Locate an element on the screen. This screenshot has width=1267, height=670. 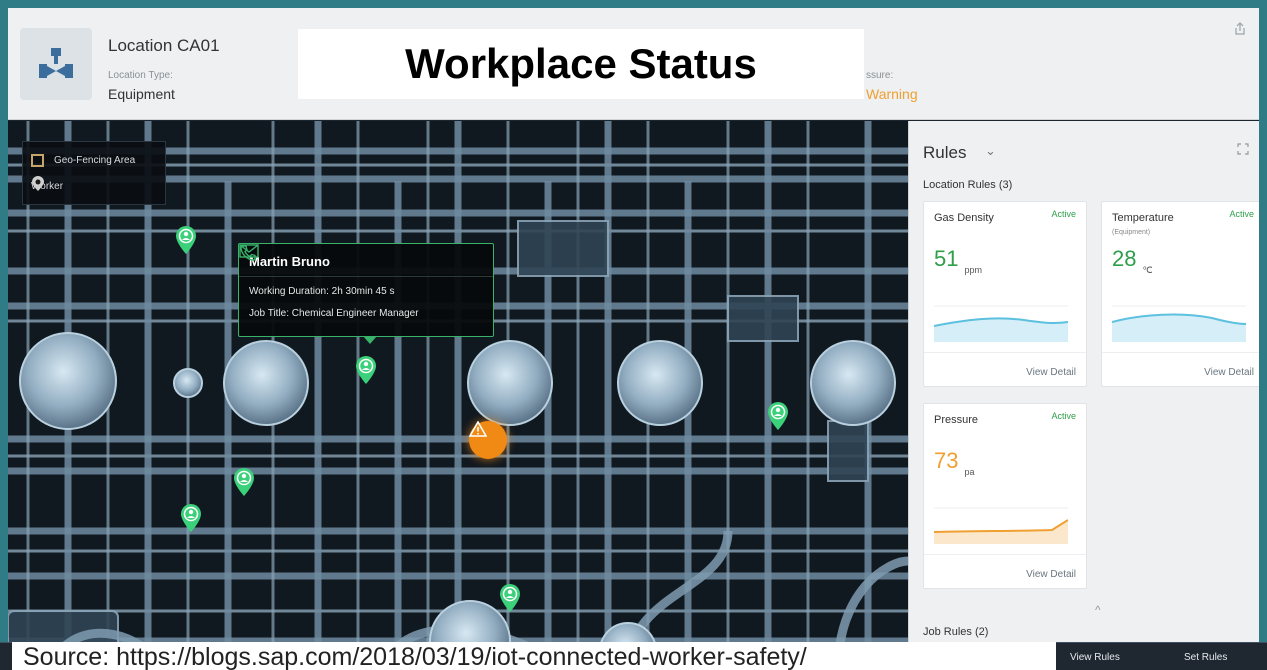
pressure-status-value: Warning is located at coordinates (892, 94).